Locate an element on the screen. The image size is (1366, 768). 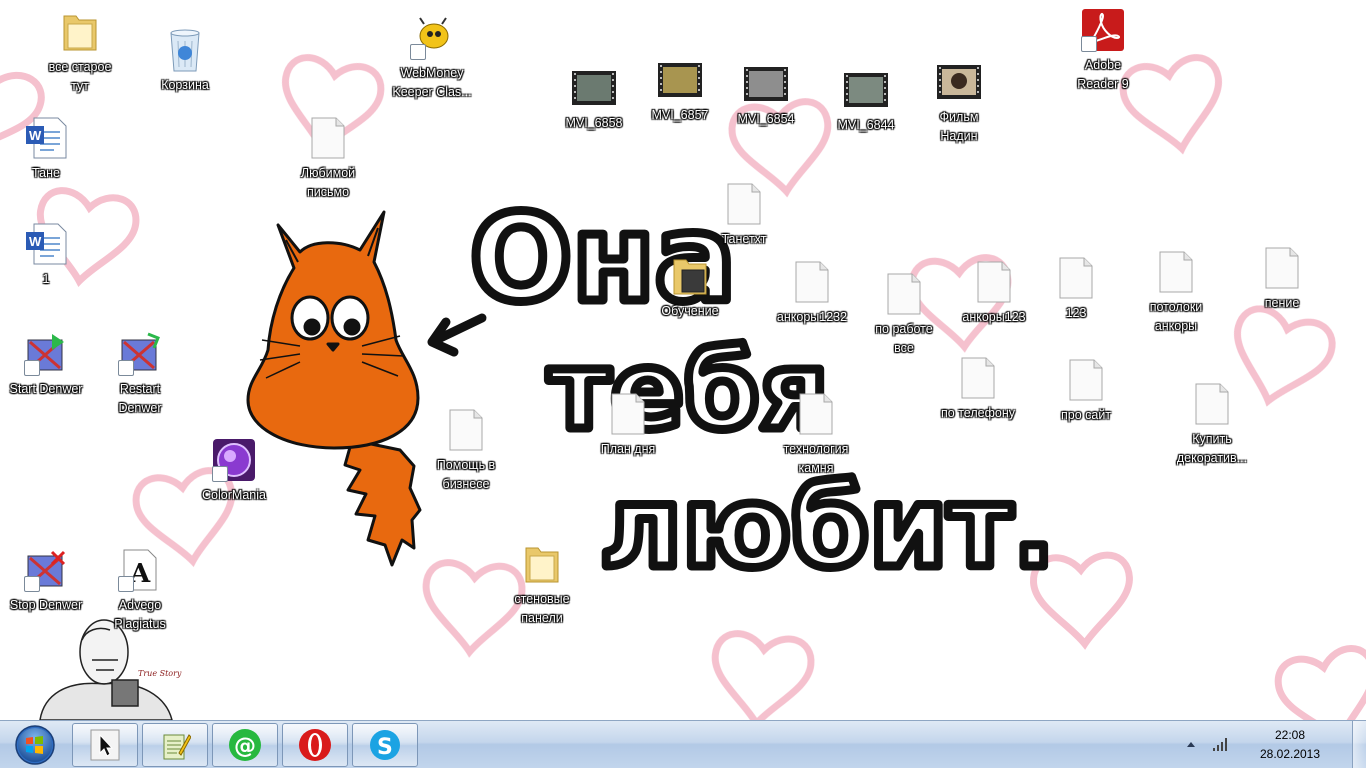
desktop-icon-po-telefonu: по телефону is located at coordinates (978, 388).